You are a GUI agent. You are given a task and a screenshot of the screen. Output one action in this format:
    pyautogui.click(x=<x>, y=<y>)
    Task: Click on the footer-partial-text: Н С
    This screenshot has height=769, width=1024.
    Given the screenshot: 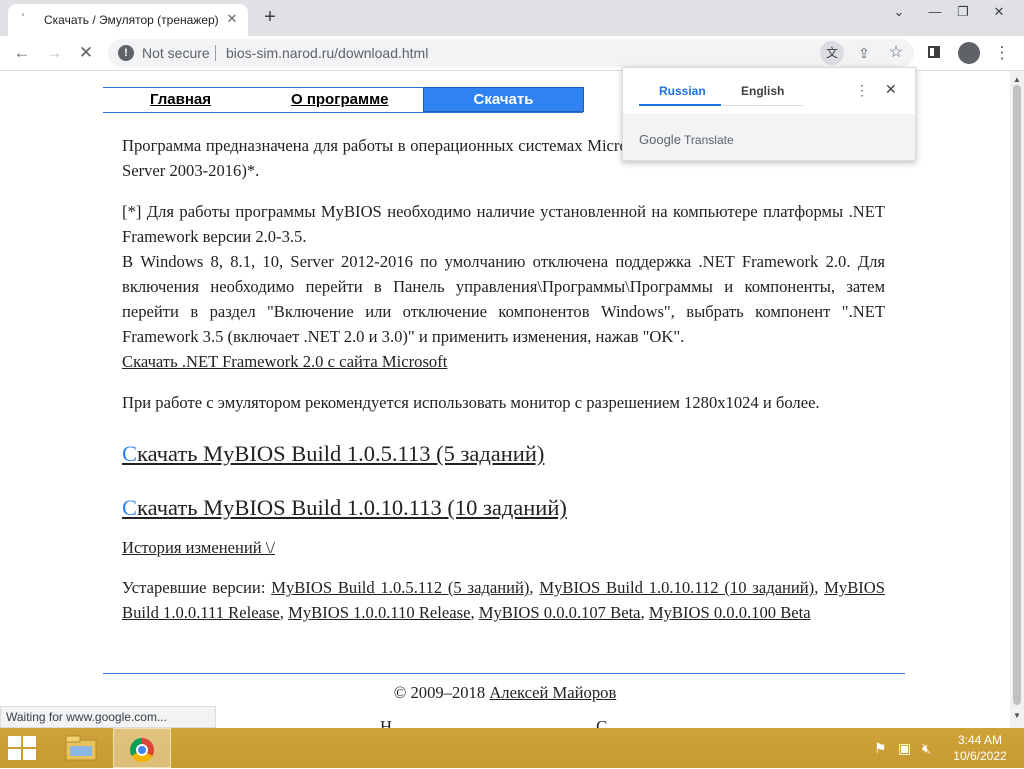 What is the action you would take?
    pyautogui.click(x=493, y=722)
    